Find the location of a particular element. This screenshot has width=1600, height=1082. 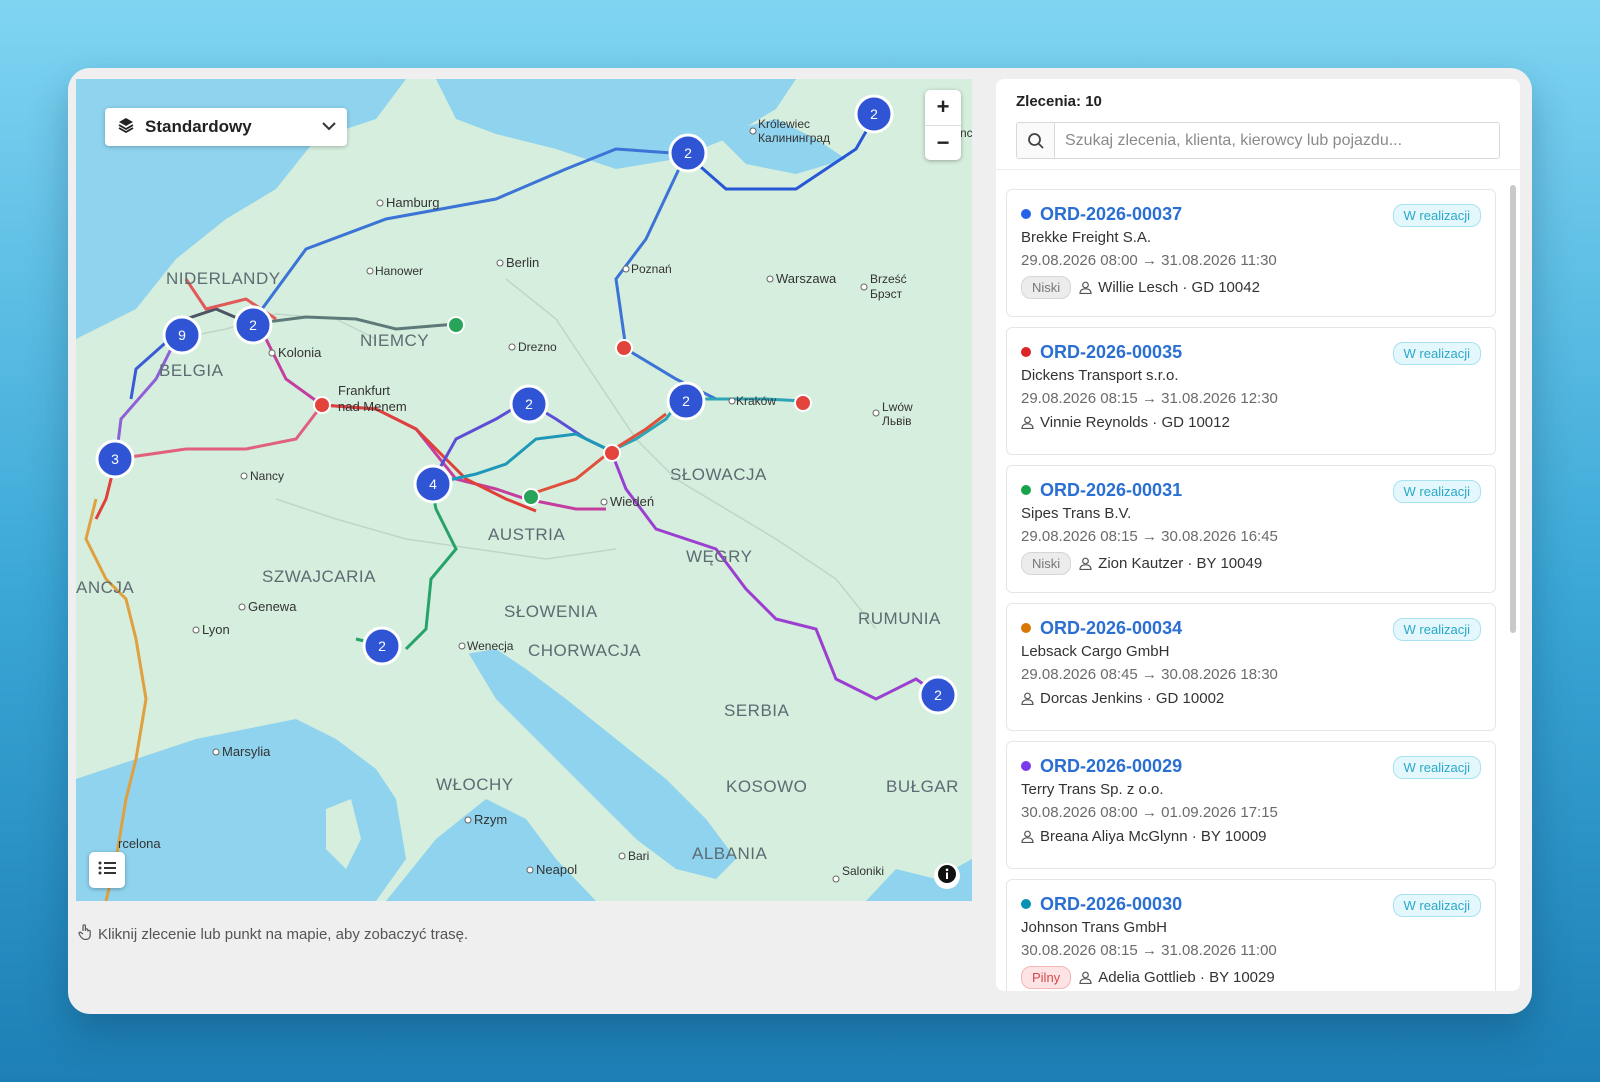

country-label: BELGIA is located at coordinates (191, 370).